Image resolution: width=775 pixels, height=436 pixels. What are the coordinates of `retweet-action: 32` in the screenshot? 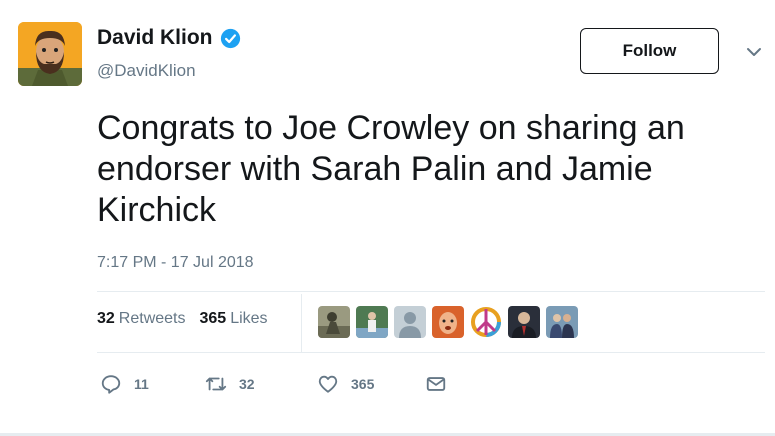 It's located at (261, 384).